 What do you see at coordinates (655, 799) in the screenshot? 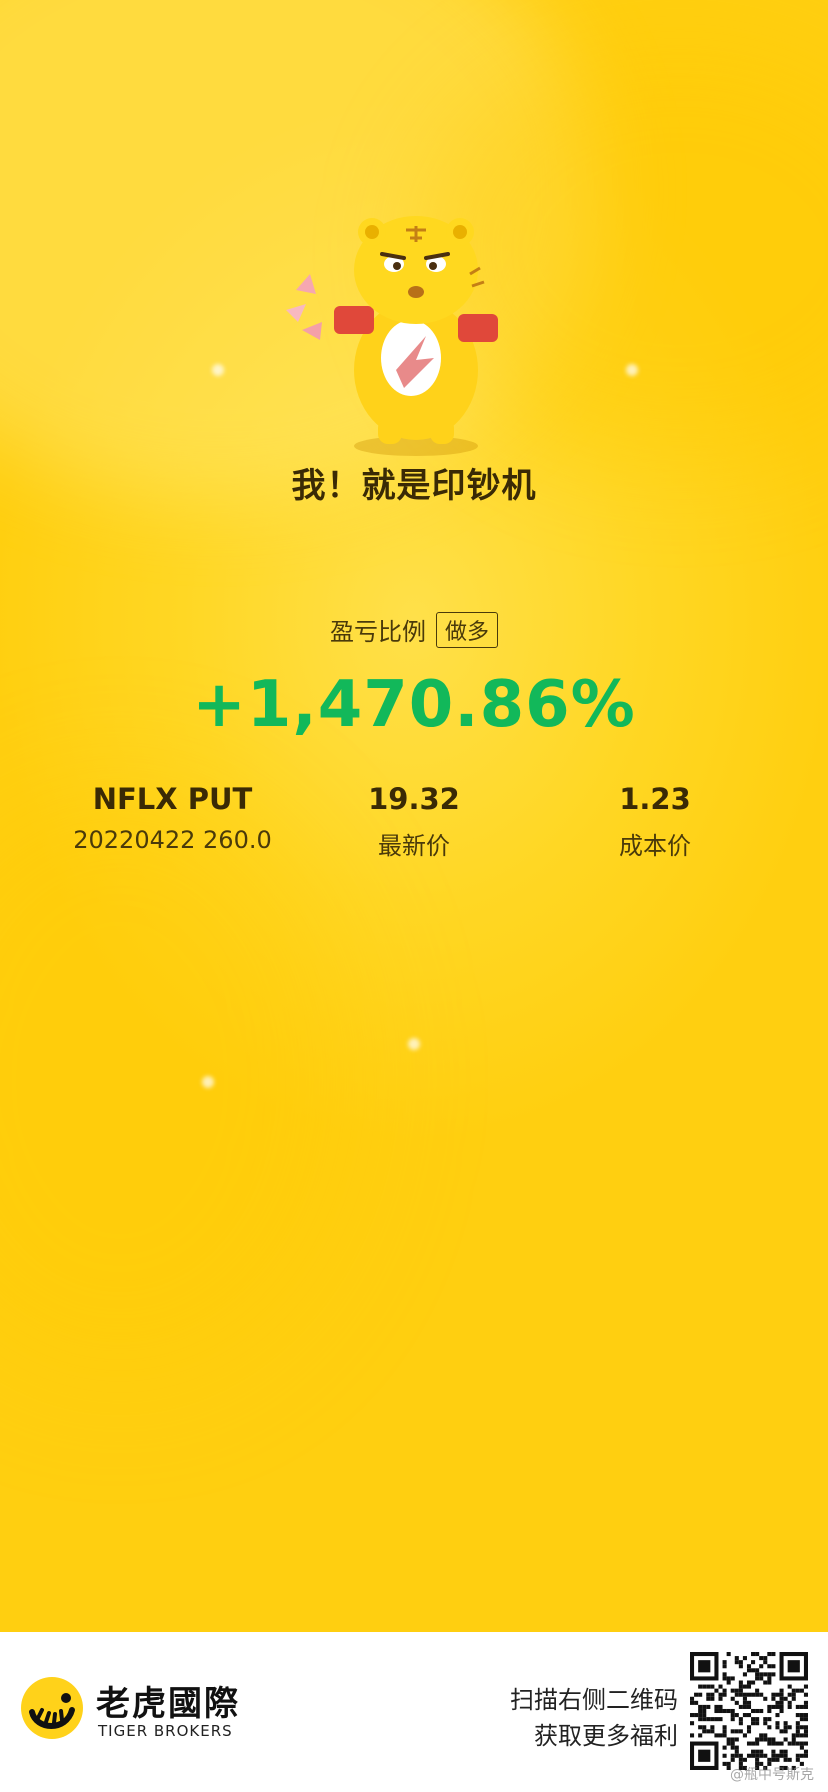
I see `cost-price-value: 1.23` at bounding box center [655, 799].